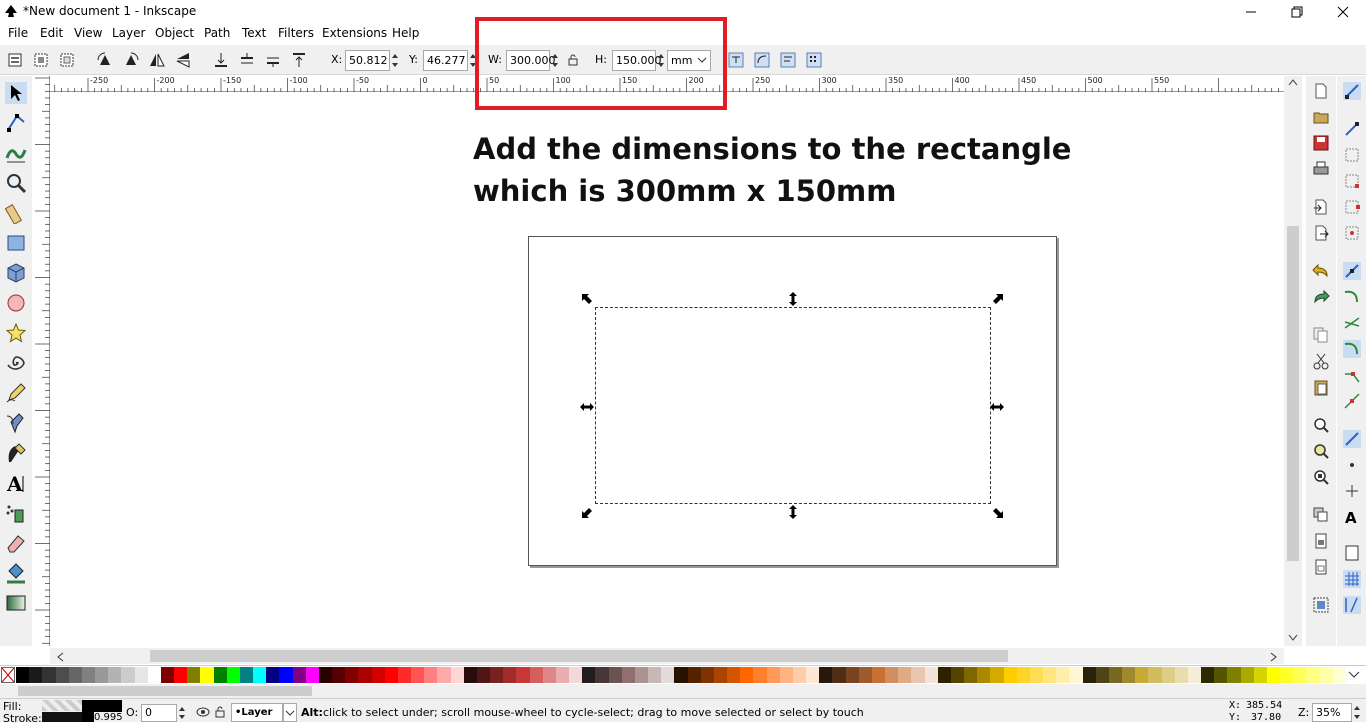 This screenshot has height=722, width=1366. Describe the element at coordinates (220, 712) in the screenshot. I see `layer-lock-icon` at that location.